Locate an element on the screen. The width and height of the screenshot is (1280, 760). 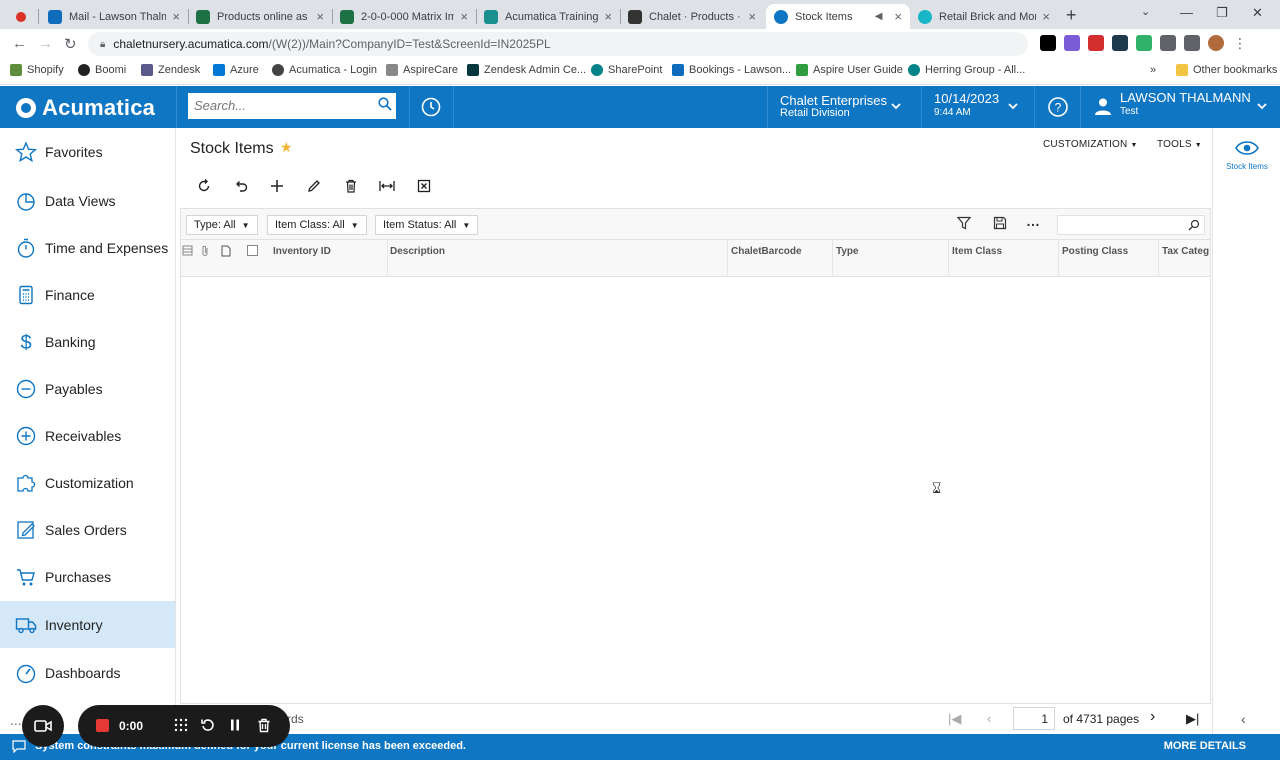
acumatica-logo: Acumatica is located at coordinates (85, 108).